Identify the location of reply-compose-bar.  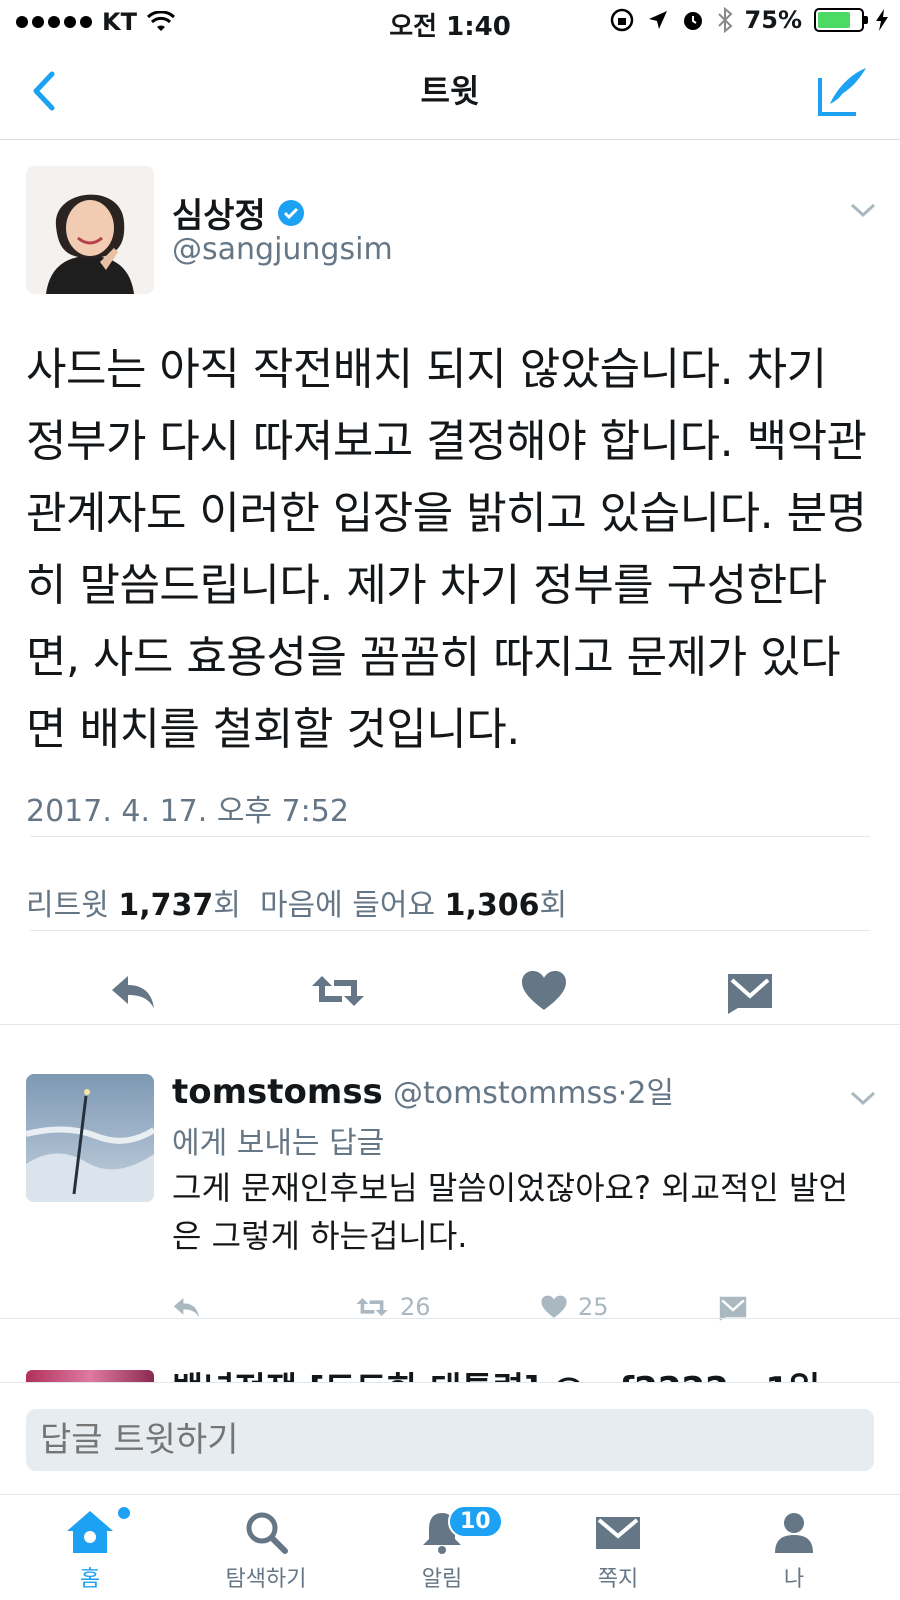
(450, 1430).